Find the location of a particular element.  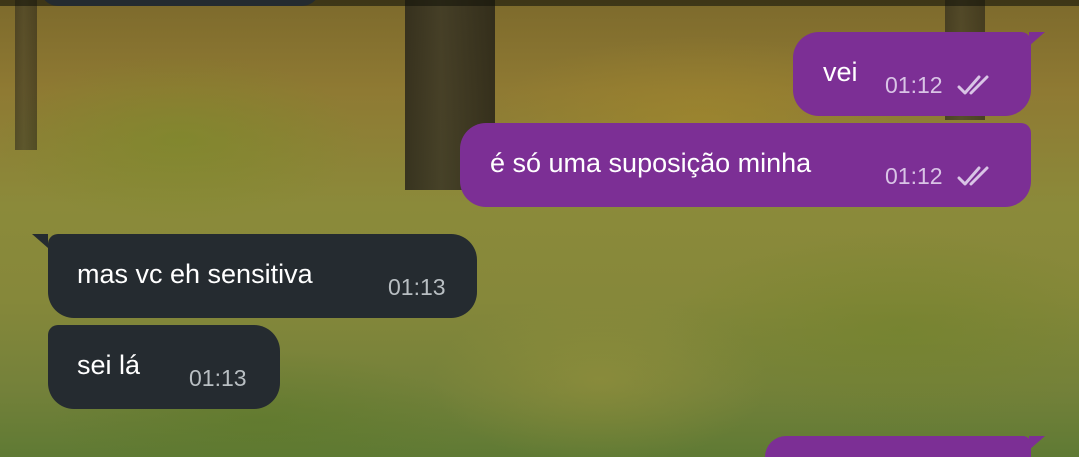

message-text: é só uma suposição minha is located at coordinates (651, 163).